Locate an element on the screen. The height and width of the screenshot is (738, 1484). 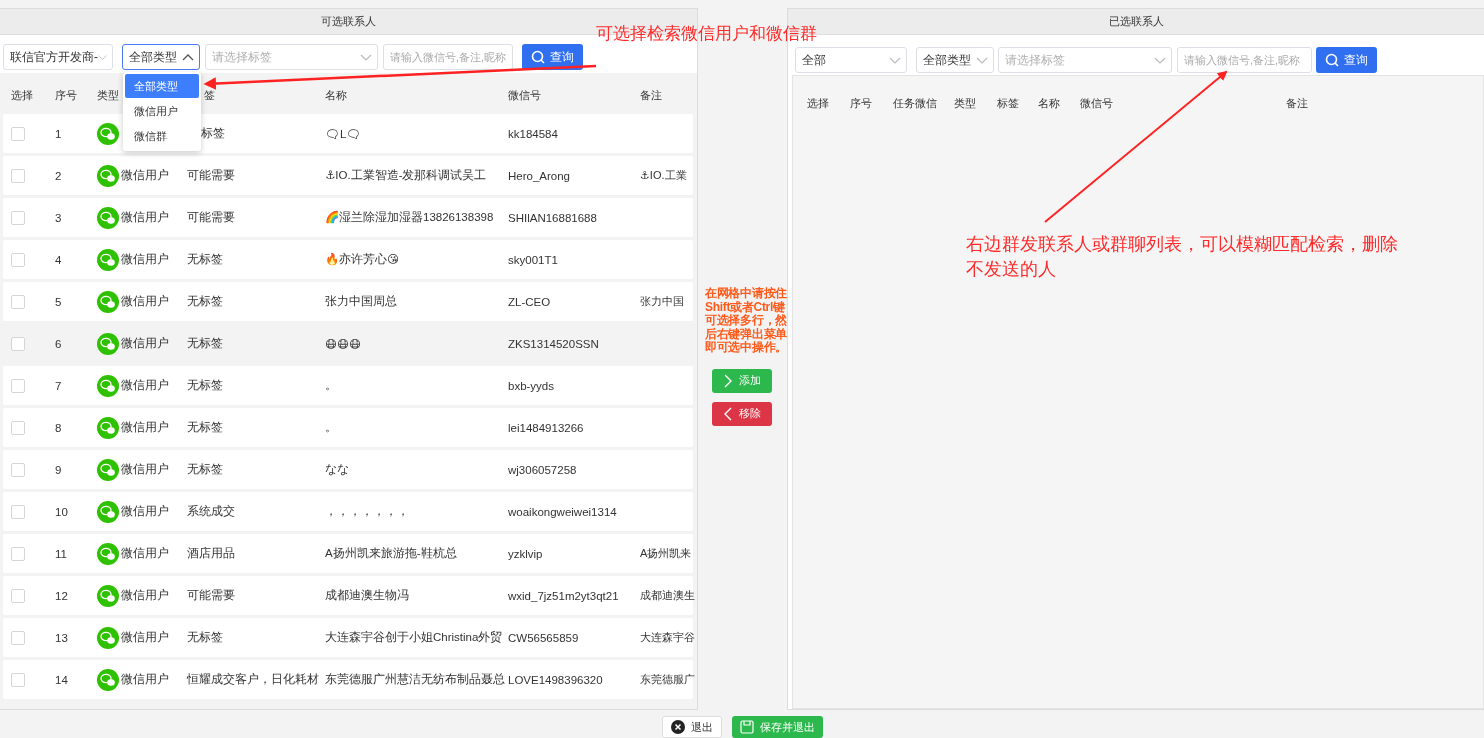
table-row: 7 微信用户 无标签 。 bxb-yyds is located at coordinates (348, 385).